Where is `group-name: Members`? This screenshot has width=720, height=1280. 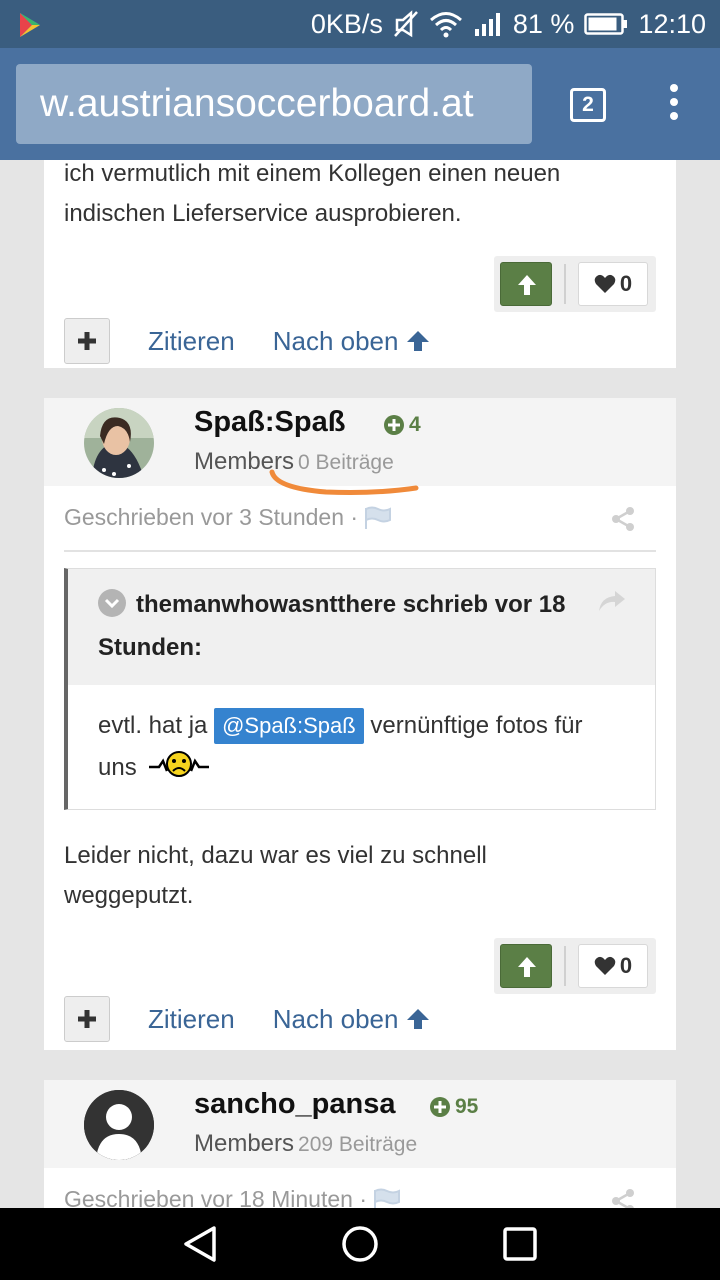
group-name: Members is located at coordinates (244, 1143).